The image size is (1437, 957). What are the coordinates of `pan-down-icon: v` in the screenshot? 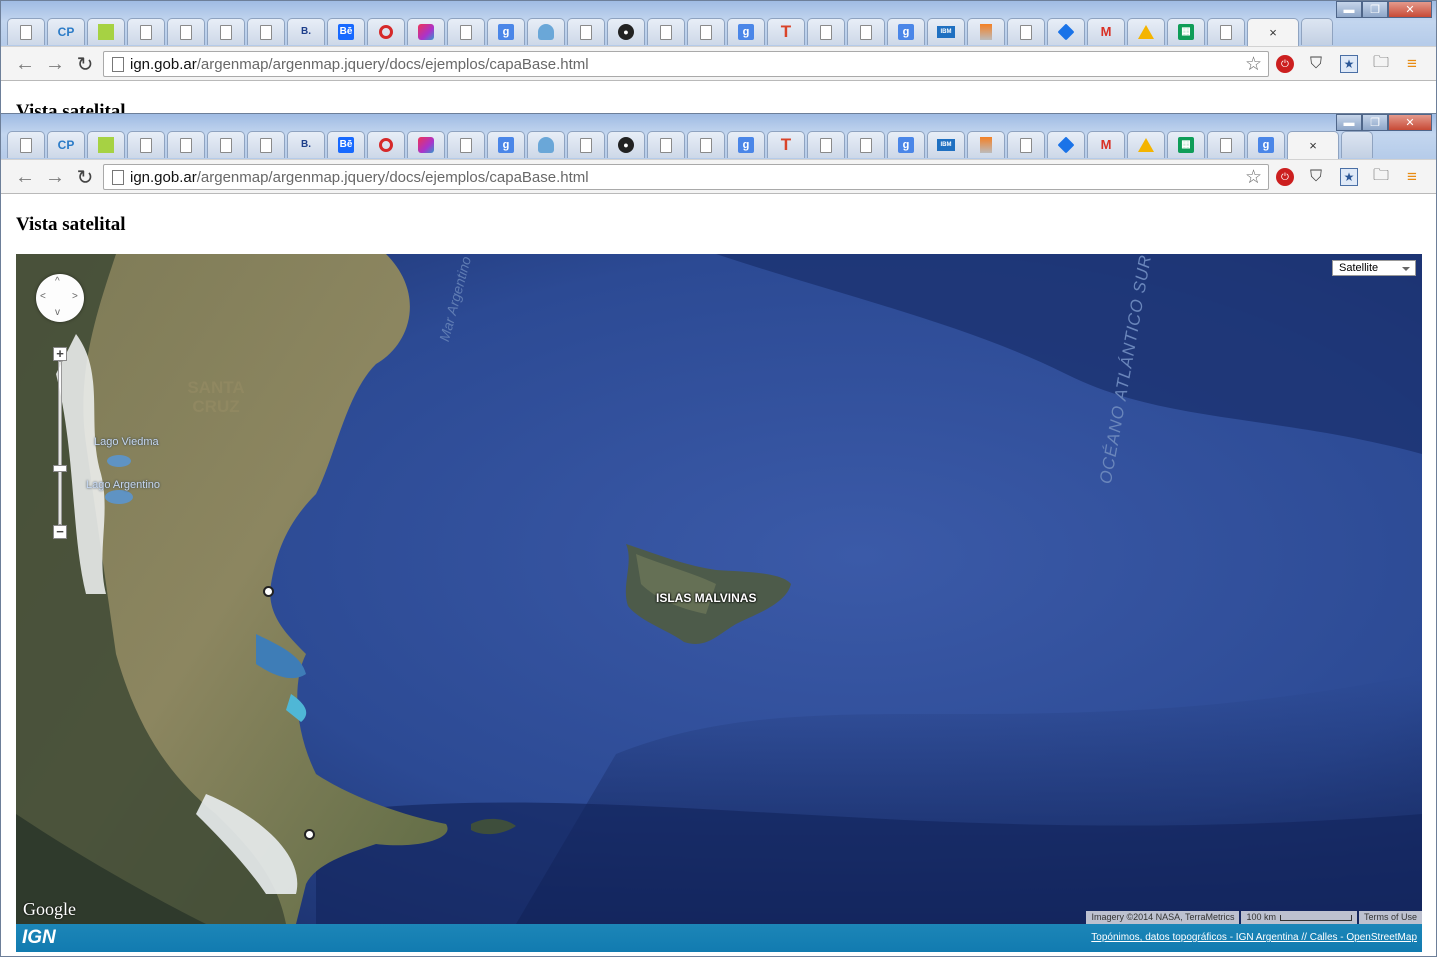 It's located at (57, 312).